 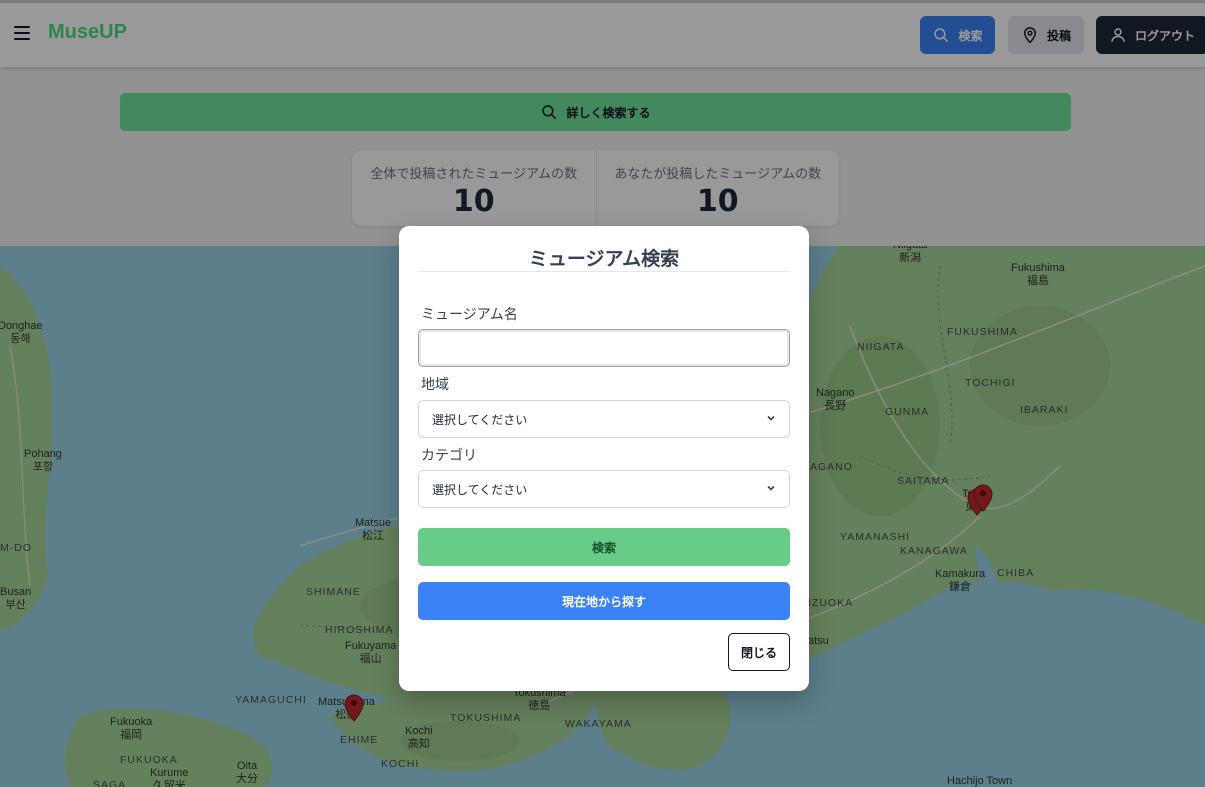 What do you see at coordinates (449, 456) in the screenshot?
I see `category-label: カテゴリ` at bounding box center [449, 456].